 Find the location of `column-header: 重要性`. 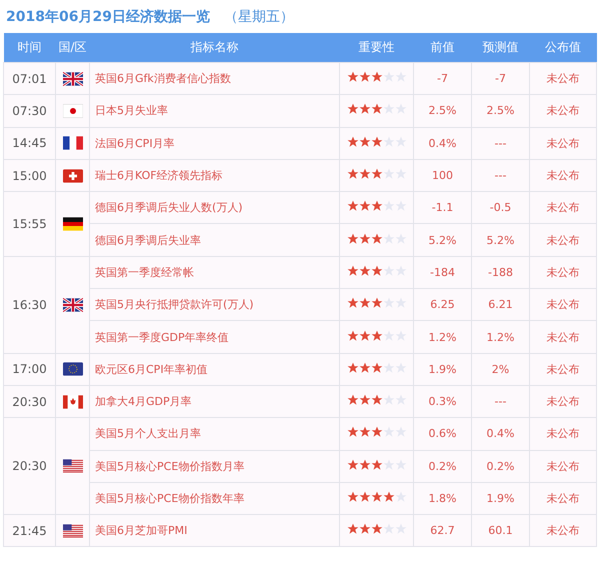

column-header: 重要性 is located at coordinates (376, 47).